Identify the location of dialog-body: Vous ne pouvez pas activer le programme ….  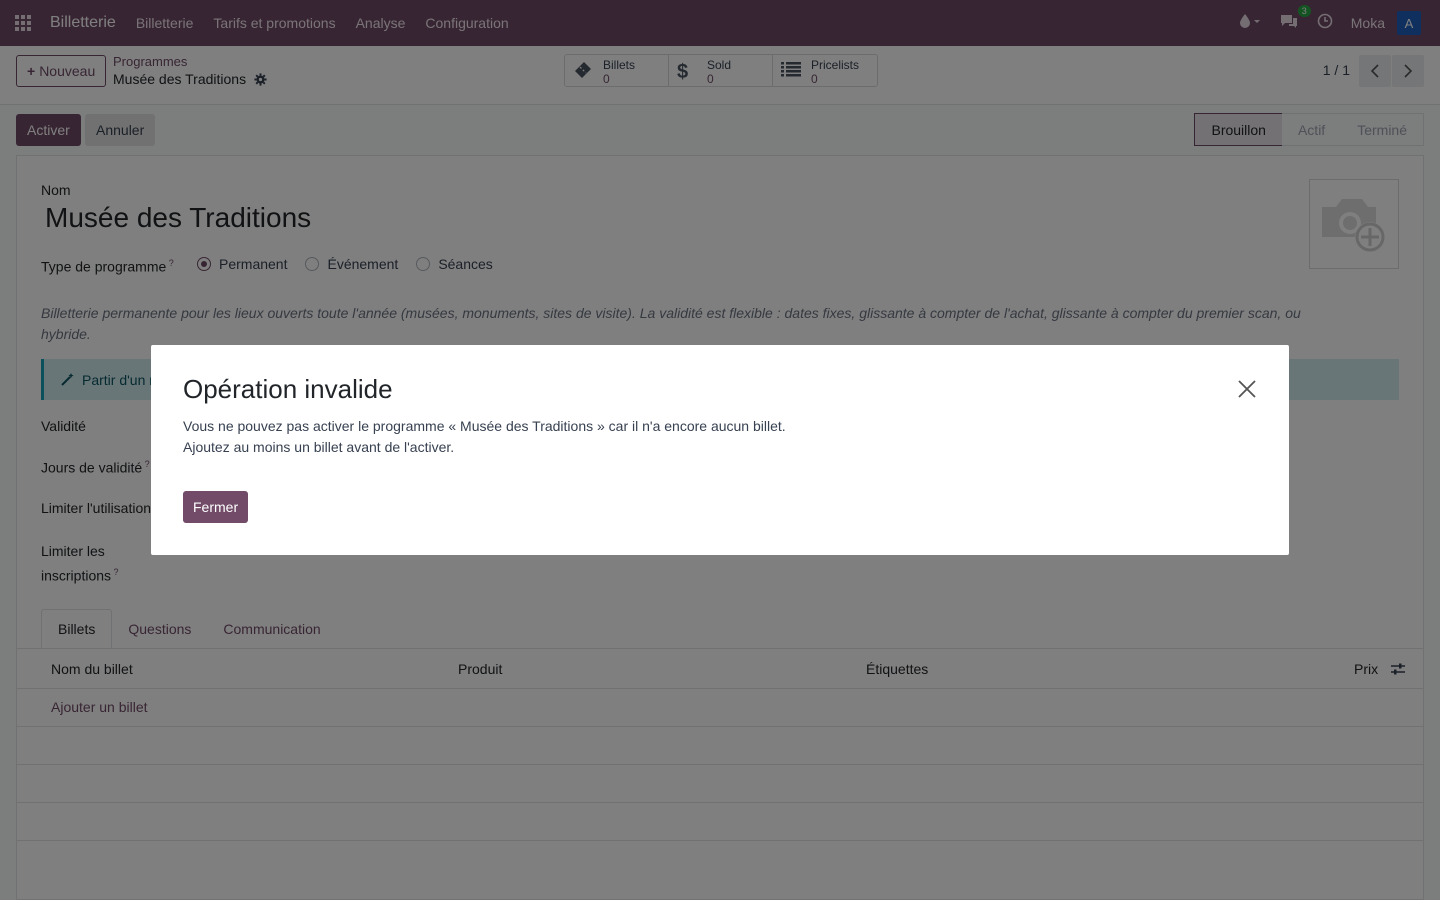
(484, 437).